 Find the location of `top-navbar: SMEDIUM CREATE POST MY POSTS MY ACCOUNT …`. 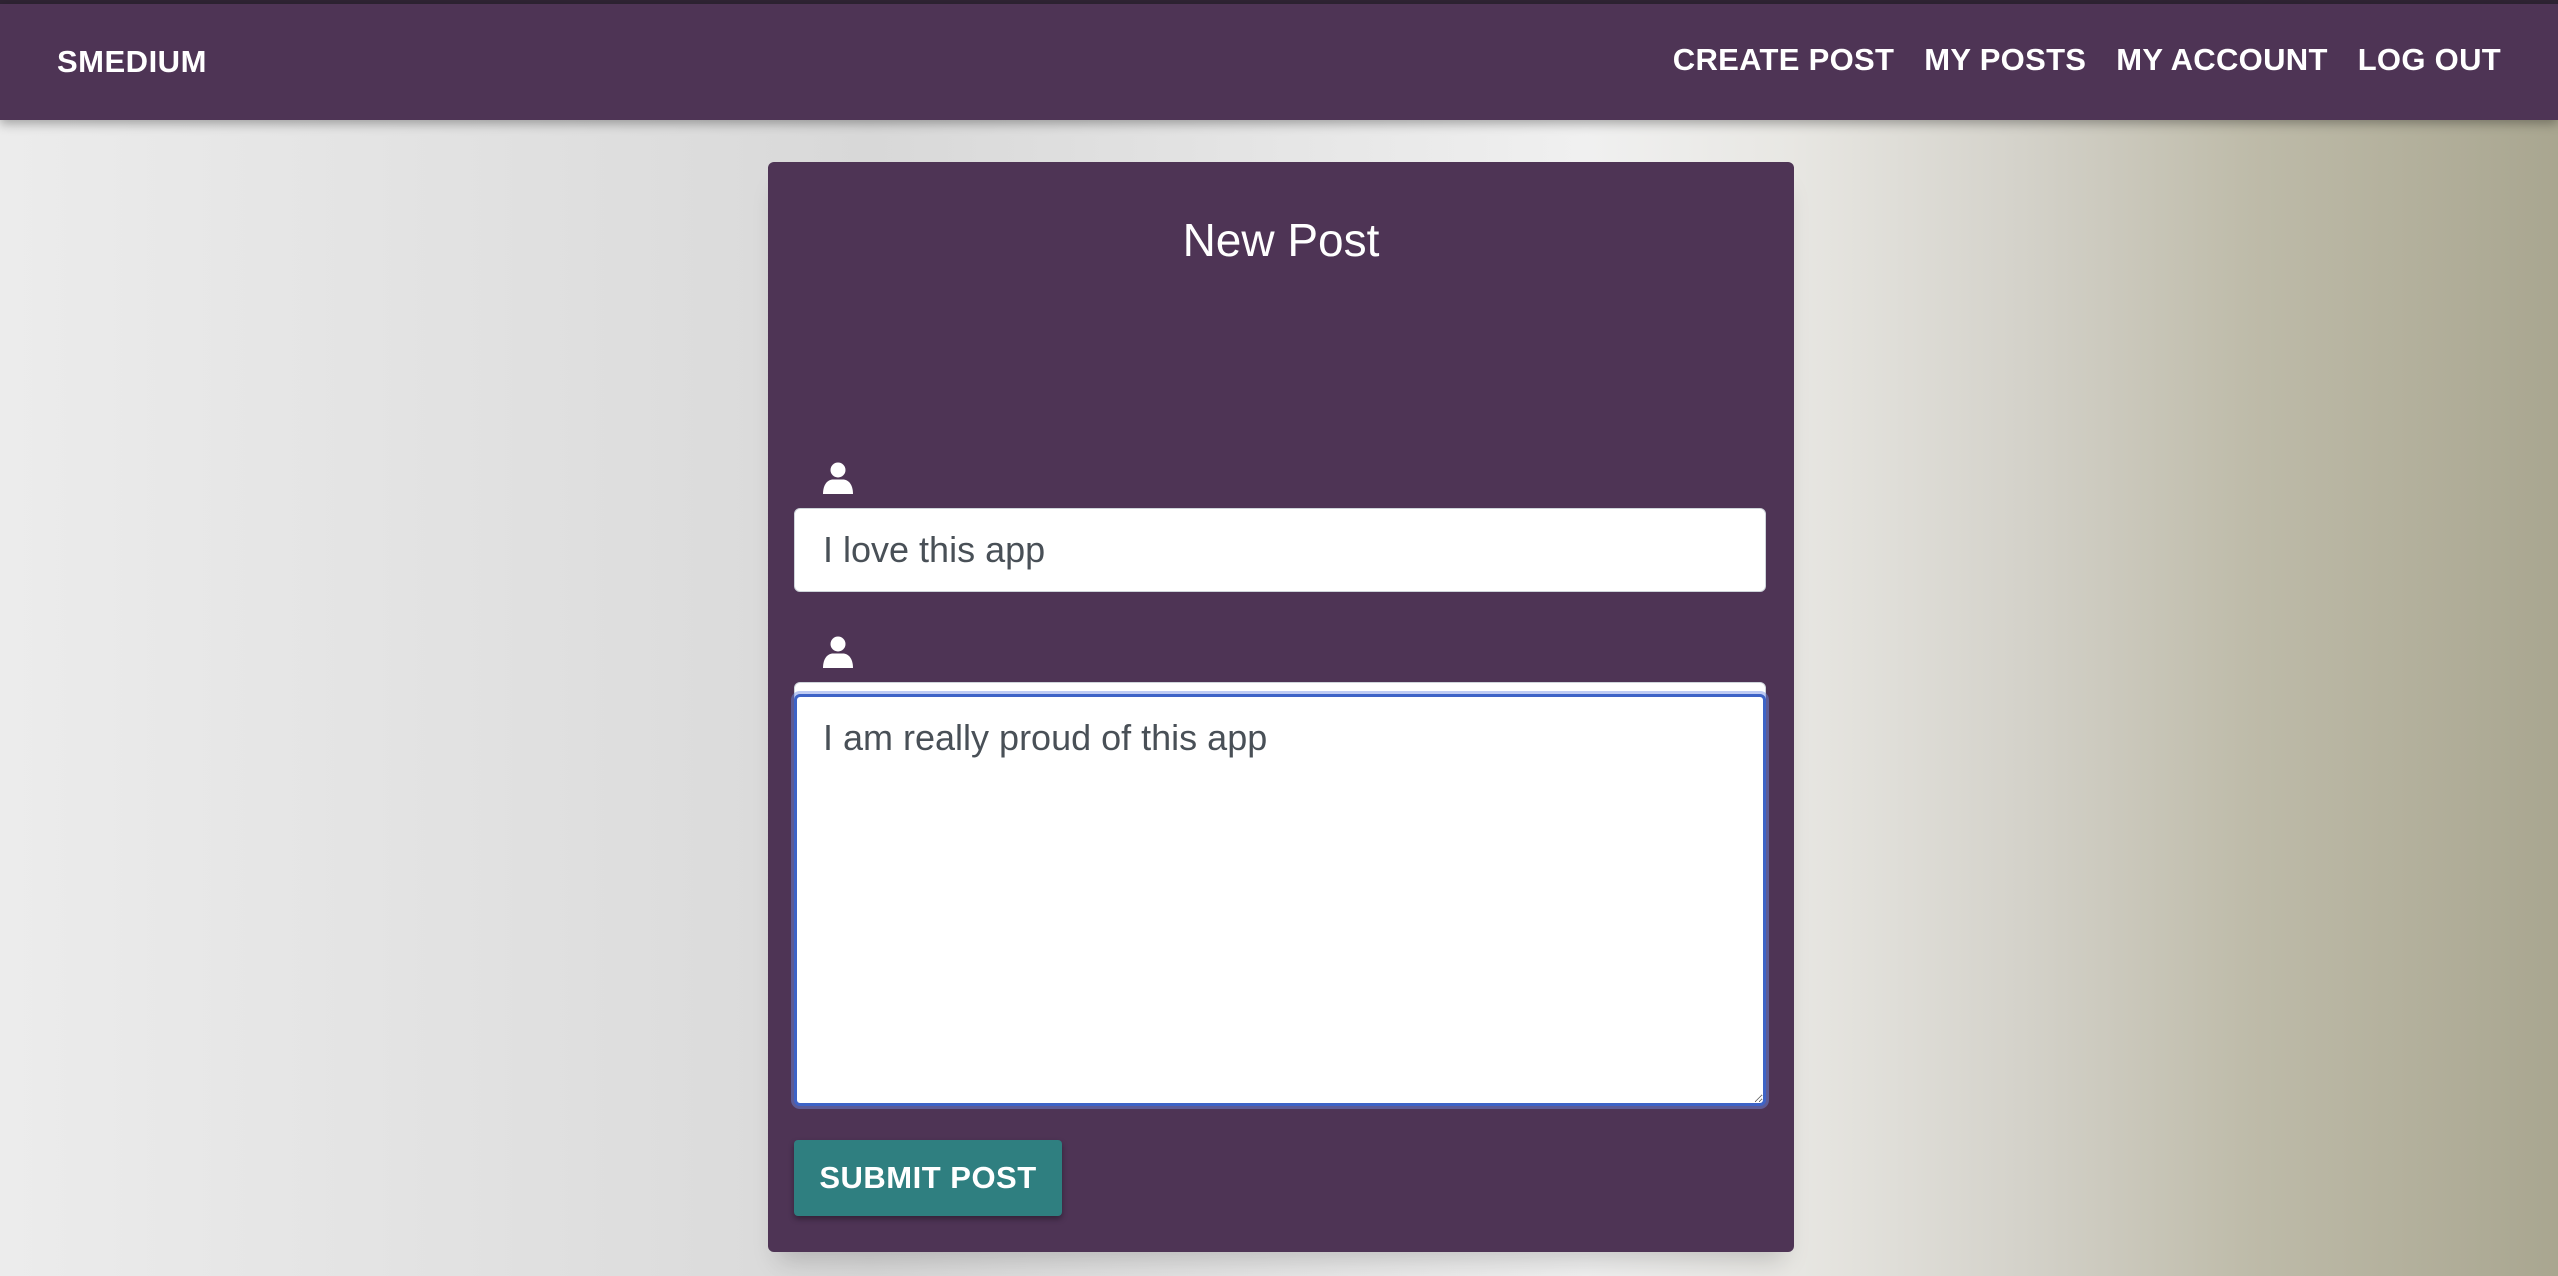

top-navbar: SMEDIUM CREATE POST MY POSTS MY ACCOUNT … is located at coordinates (1279, 62).